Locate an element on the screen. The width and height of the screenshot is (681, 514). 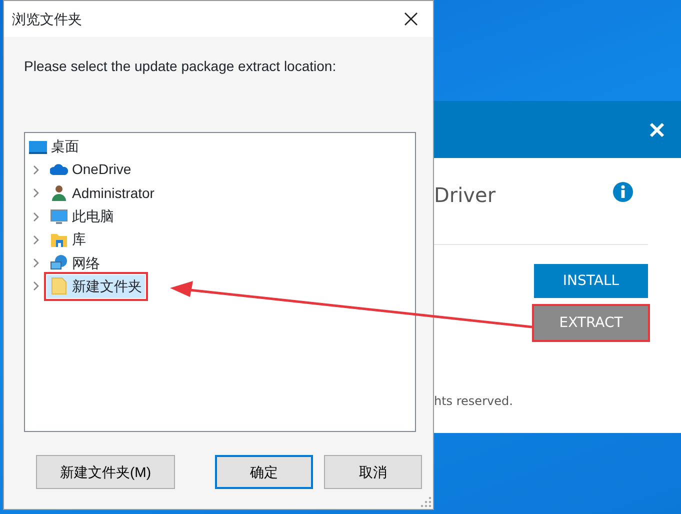
dialog-button: 取消 is located at coordinates (373, 472).